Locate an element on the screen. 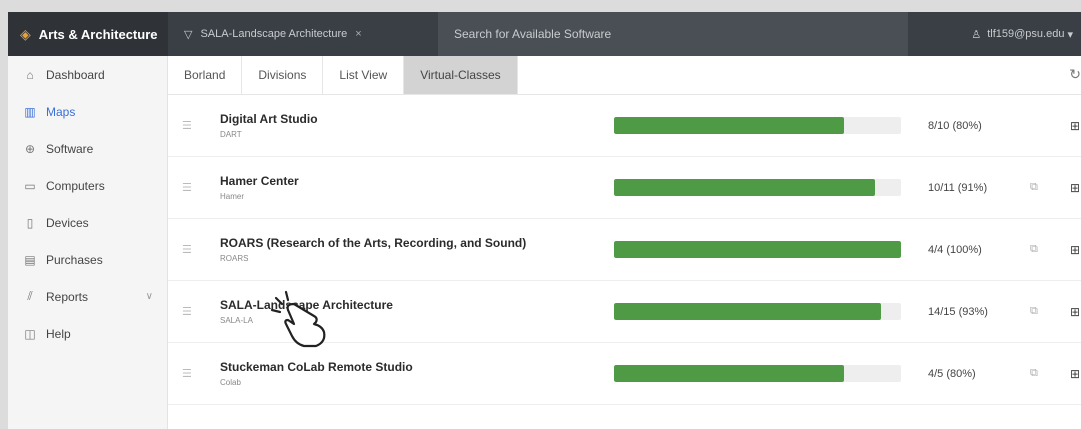  map-icon: ▥ is located at coordinates (30, 111).